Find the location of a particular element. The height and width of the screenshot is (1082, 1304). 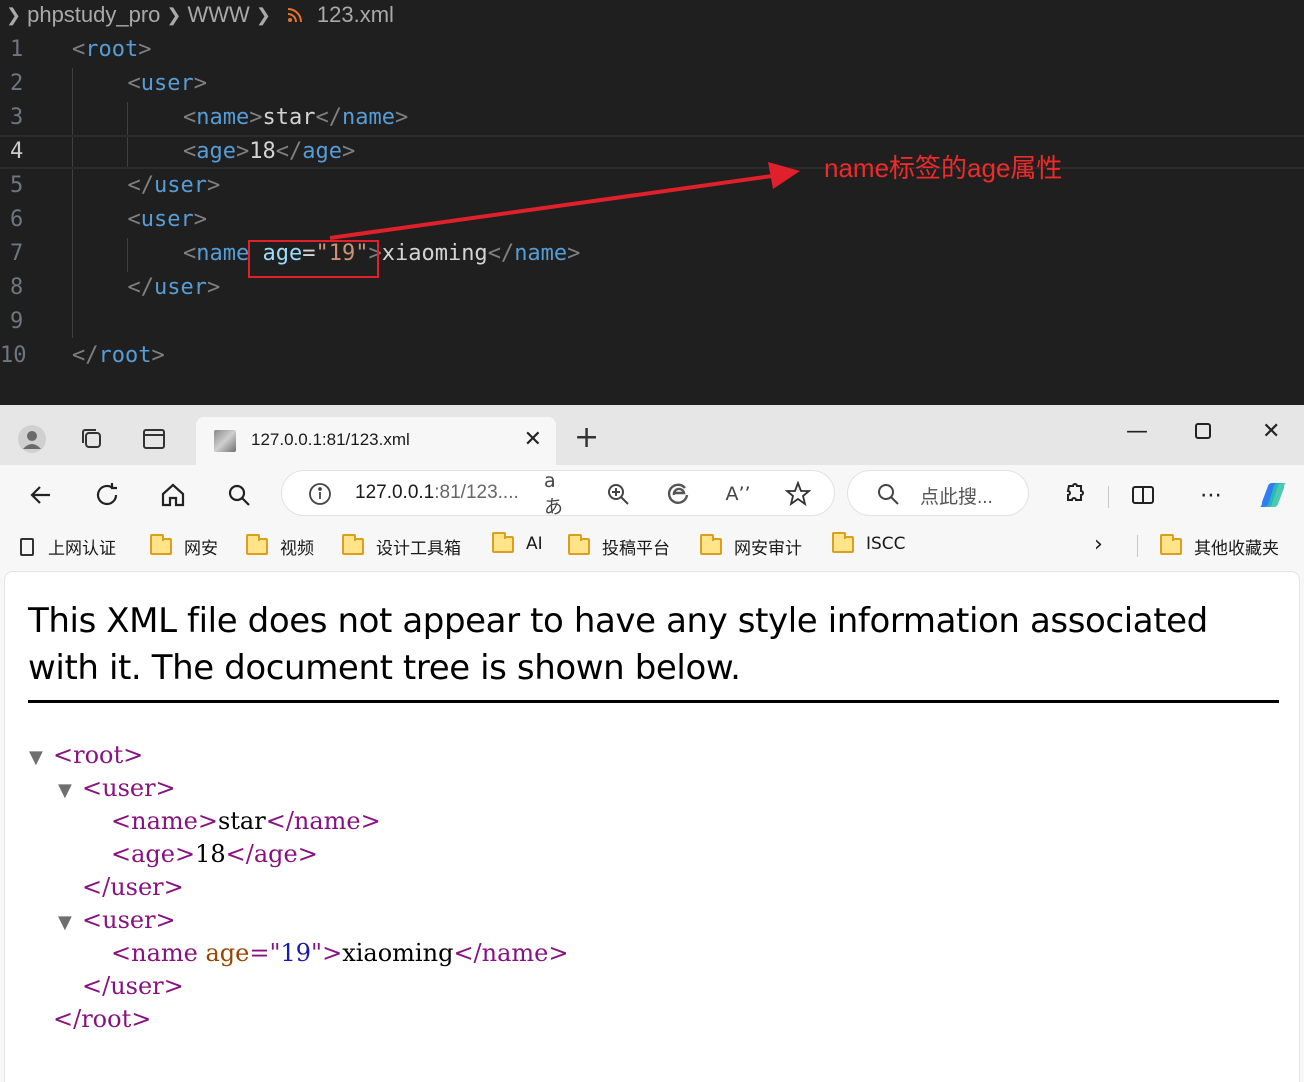

tab-title: 127.0.0.1:81/123.xml is located at coordinates (330, 439).